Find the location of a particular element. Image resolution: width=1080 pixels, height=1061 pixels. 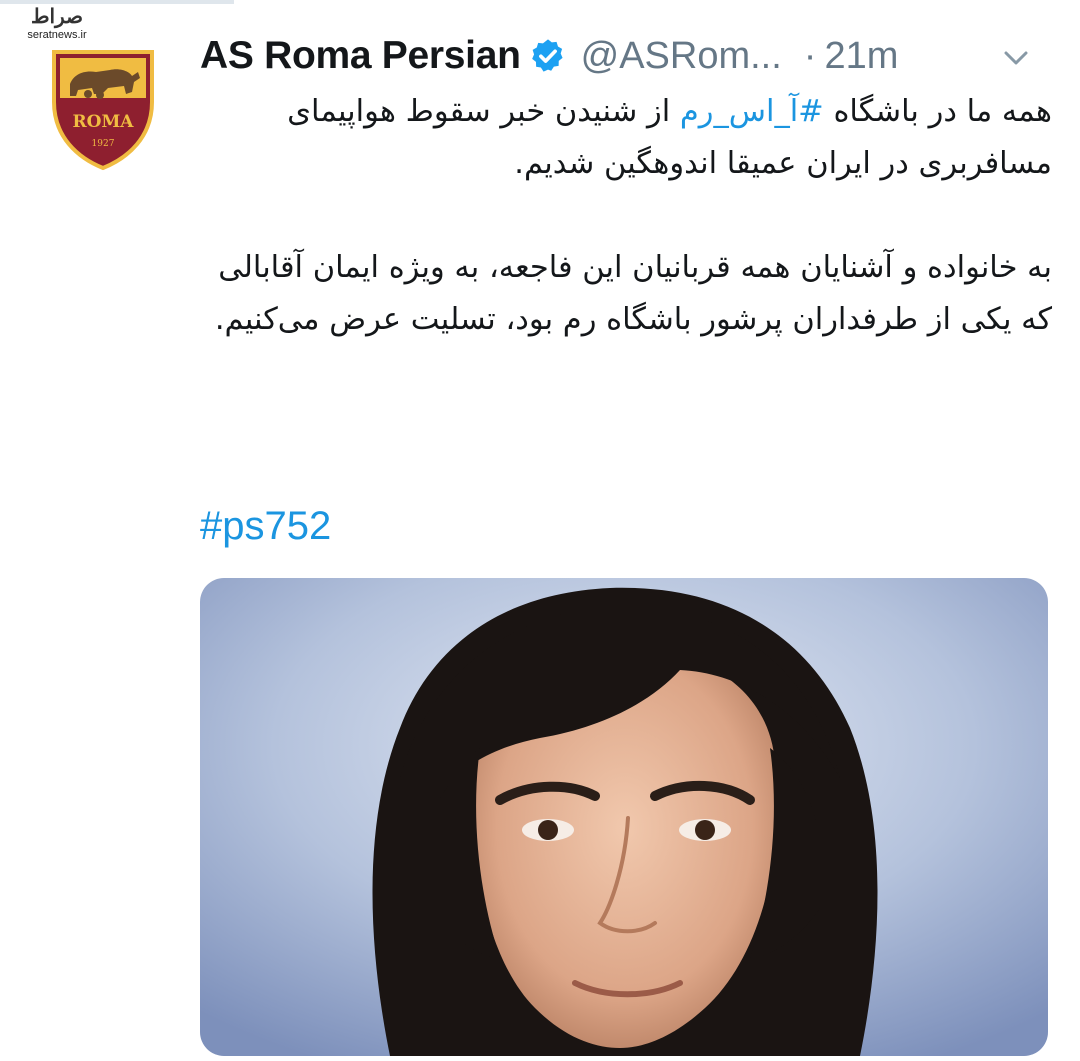

watermark-url: seratnews.ir is located at coordinates (57, 35).